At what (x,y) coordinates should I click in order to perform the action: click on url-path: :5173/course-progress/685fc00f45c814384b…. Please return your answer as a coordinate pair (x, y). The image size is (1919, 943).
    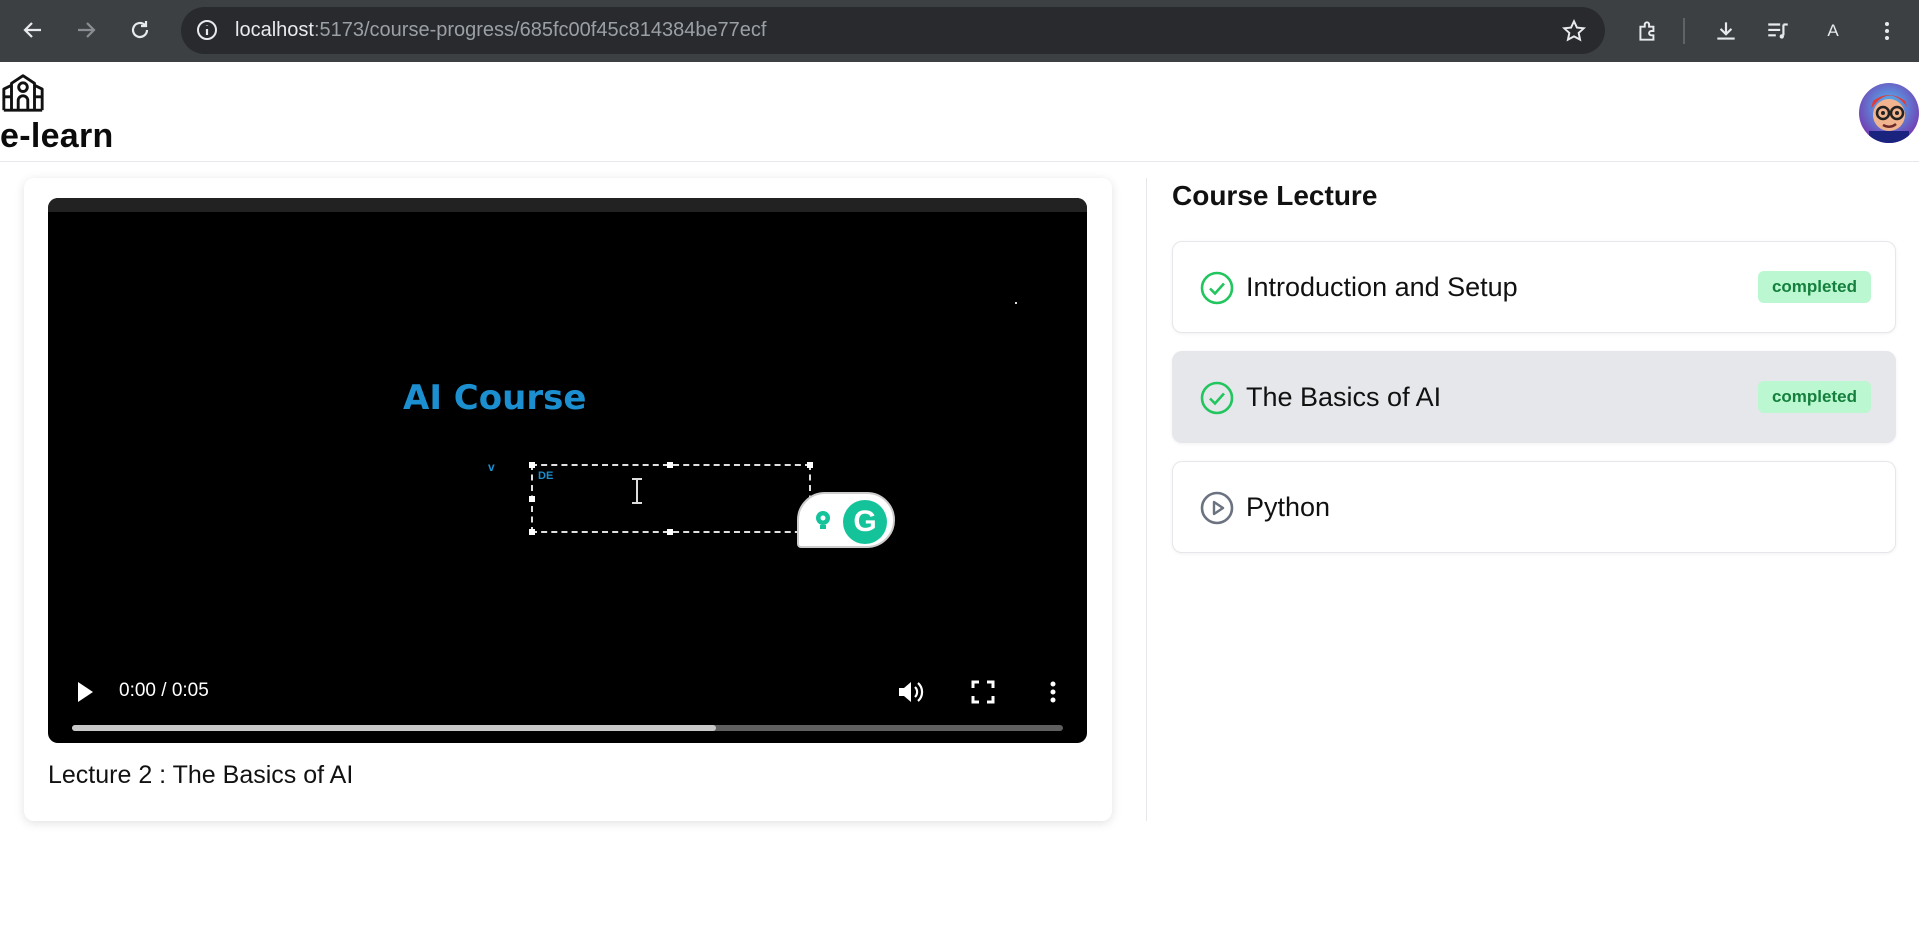
    Looking at the image, I should click on (540, 30).